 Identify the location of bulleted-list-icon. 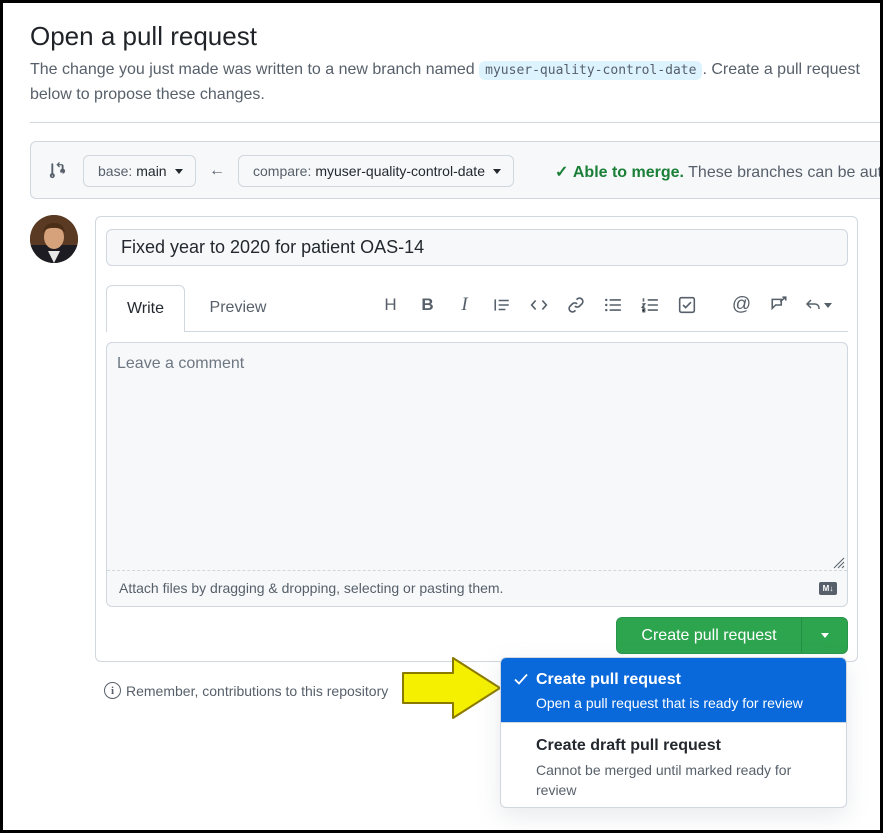
(612, 305).